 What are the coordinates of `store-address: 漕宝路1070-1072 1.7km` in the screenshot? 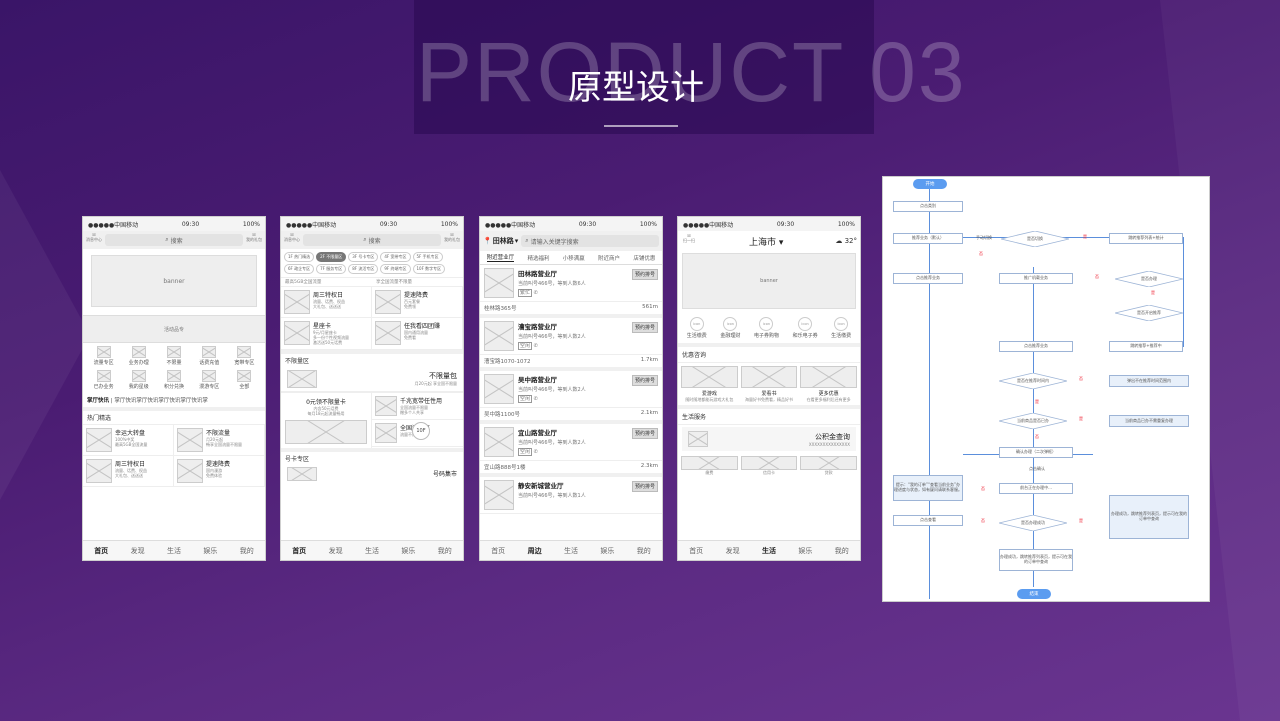 It's located at (571, 363).